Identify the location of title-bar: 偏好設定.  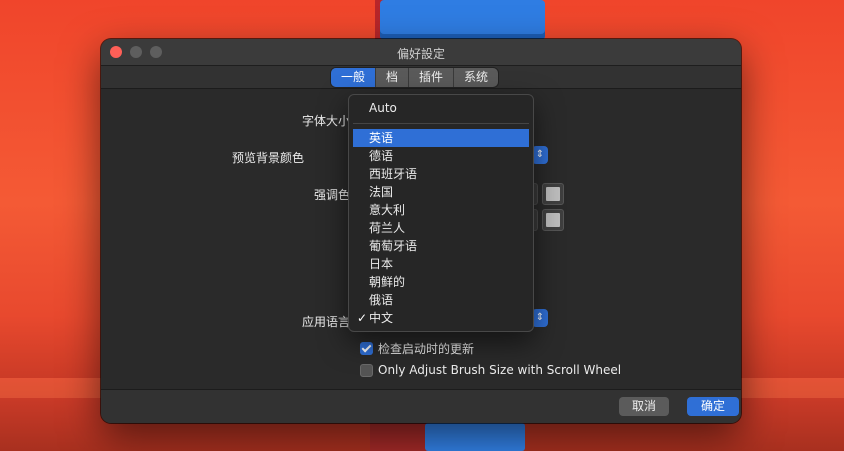
(421, 52).